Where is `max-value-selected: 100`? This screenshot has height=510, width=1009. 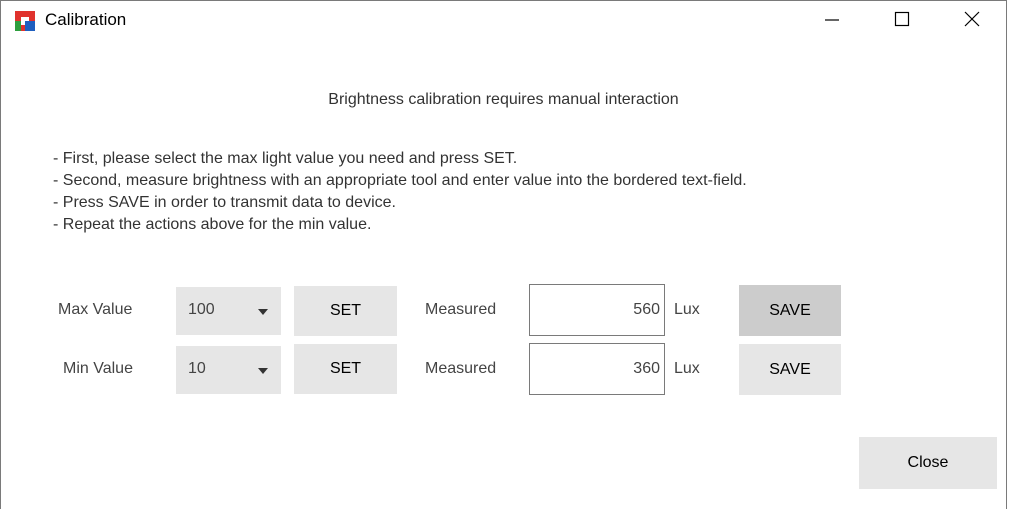
max-value-selected: 100 is located at coordinates (201, 309).